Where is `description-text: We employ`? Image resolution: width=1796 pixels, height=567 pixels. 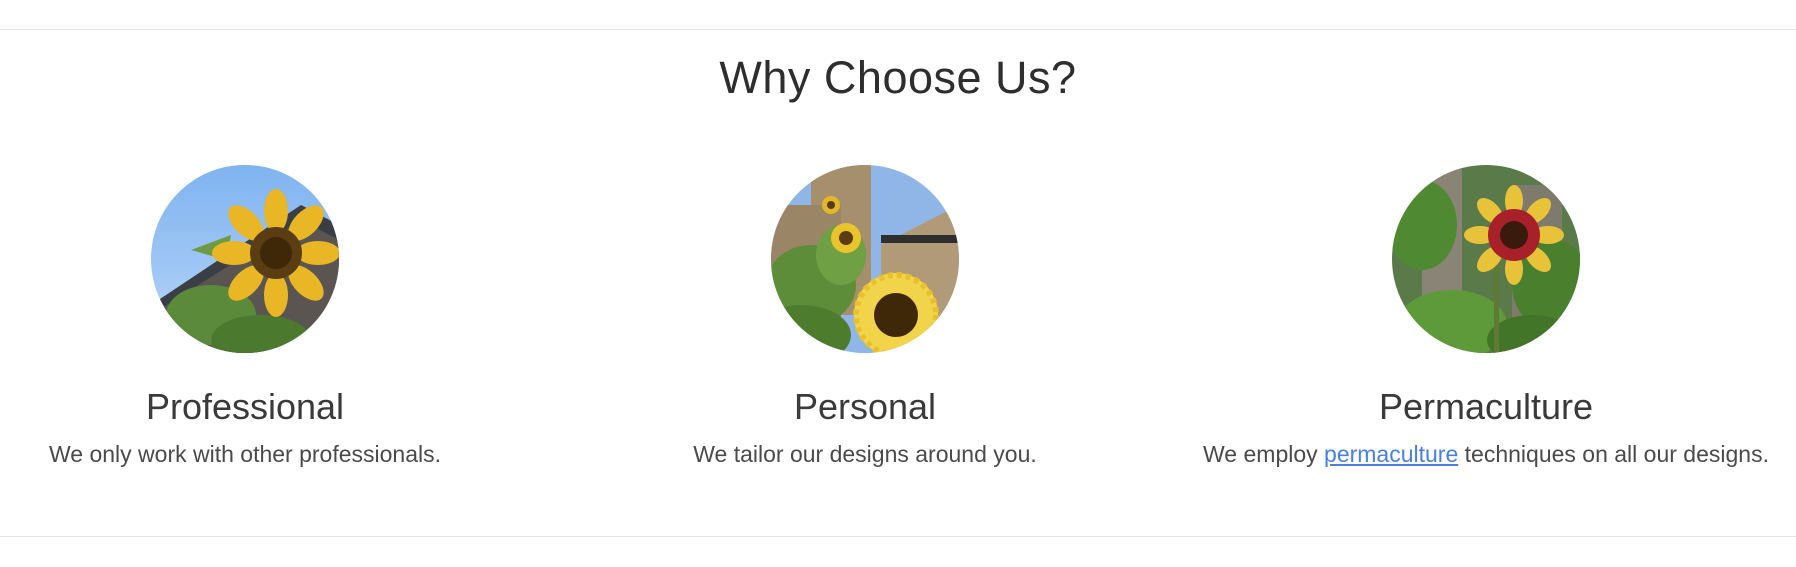 description-text: We employ is located at coordinates (1264, 454).